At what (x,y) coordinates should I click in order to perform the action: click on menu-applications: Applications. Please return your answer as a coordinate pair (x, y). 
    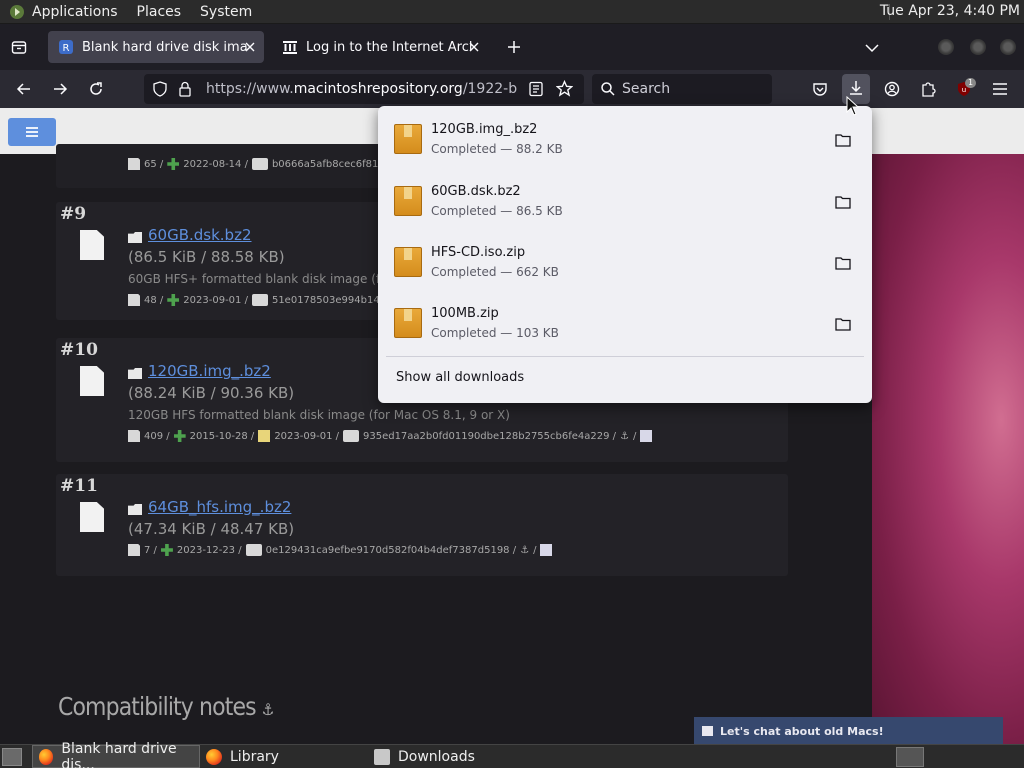
    Looking at the image, I should click on (75, 12).